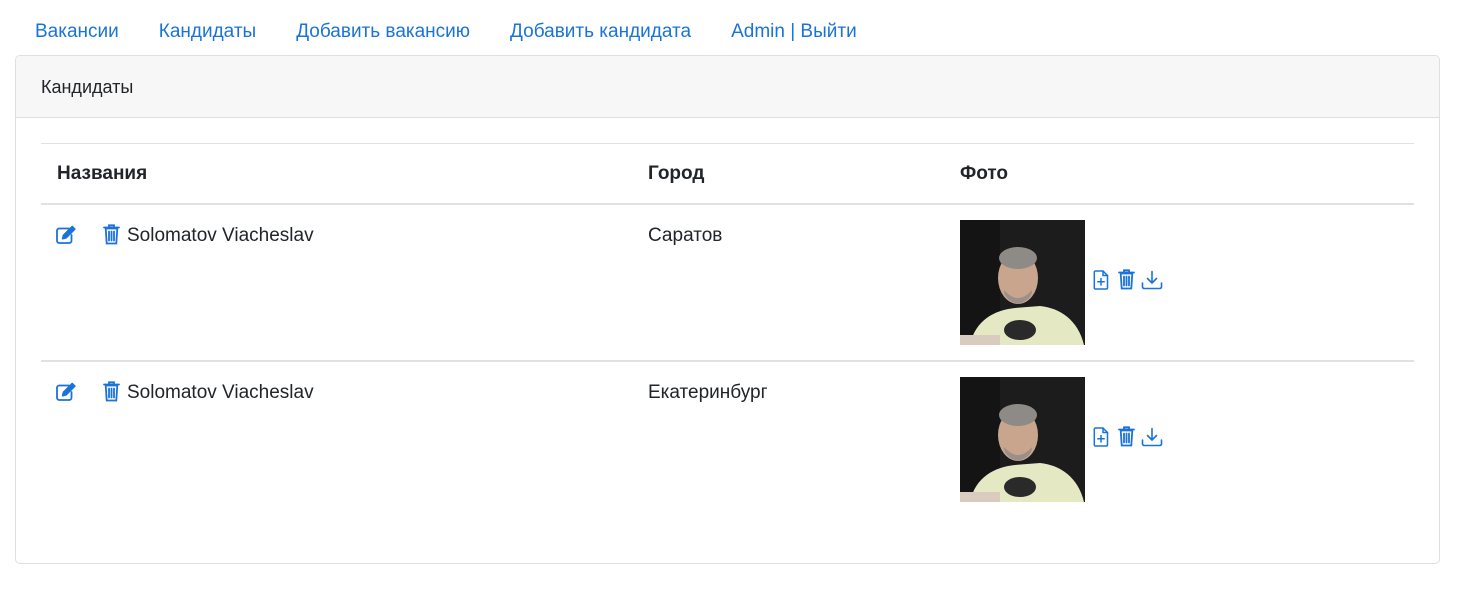 The image size is (1465, 602). What do you see at coordinates (383, 32) in the screenshot?
I see `nav-link-add-vacancy: Добавить вакансию` at bounding box center [383, 32].